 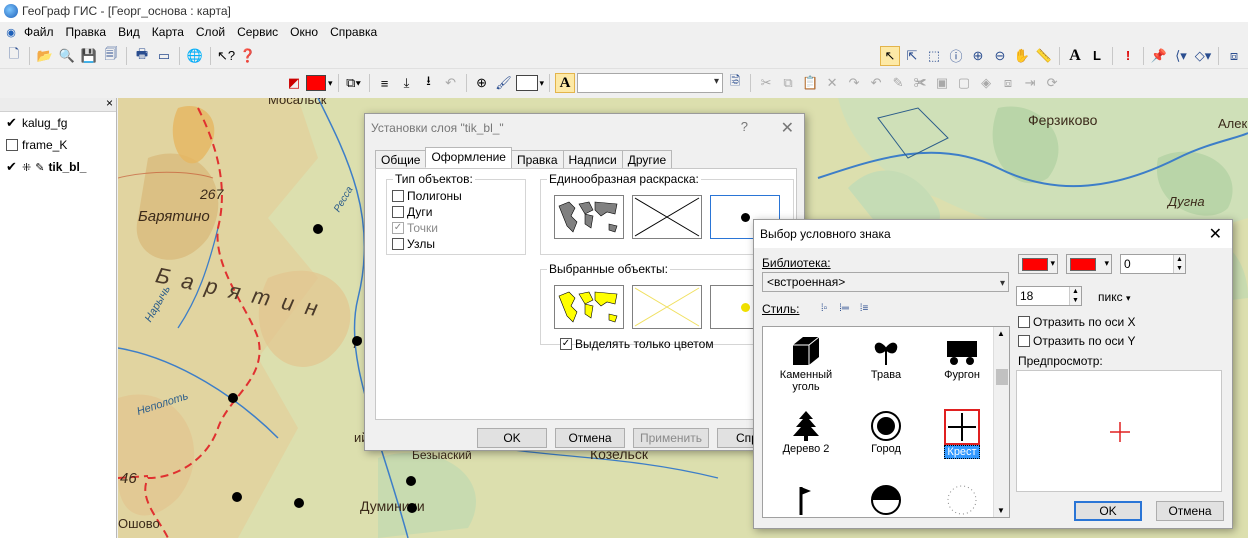 I want to click on tab-appearance: Оформление, so click(x=468, y=157).